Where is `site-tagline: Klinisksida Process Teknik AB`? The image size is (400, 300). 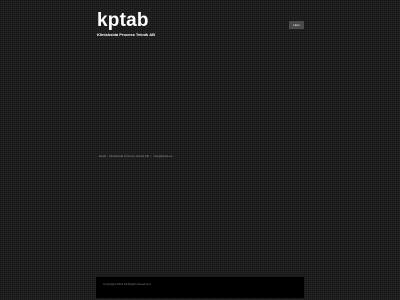
site-tagline: Klinisksida Process Teknik AB is located at coordinates (126, 34).